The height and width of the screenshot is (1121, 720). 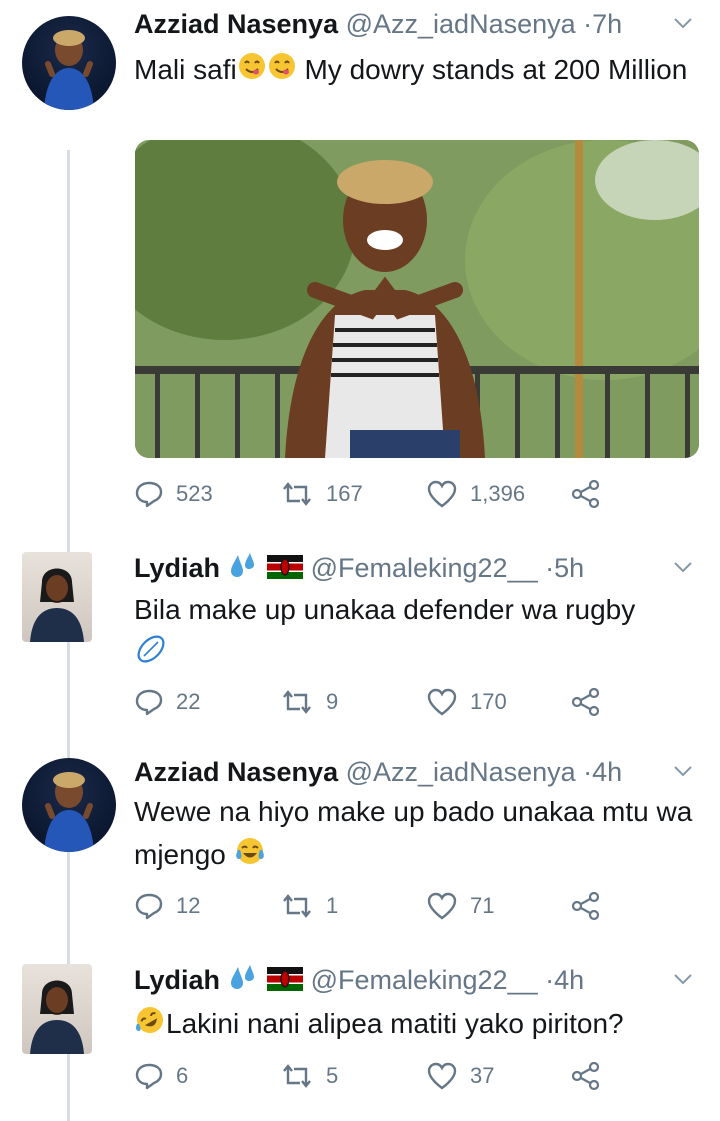 I want to click on like-count: 37, so click(x=482, y=1075).